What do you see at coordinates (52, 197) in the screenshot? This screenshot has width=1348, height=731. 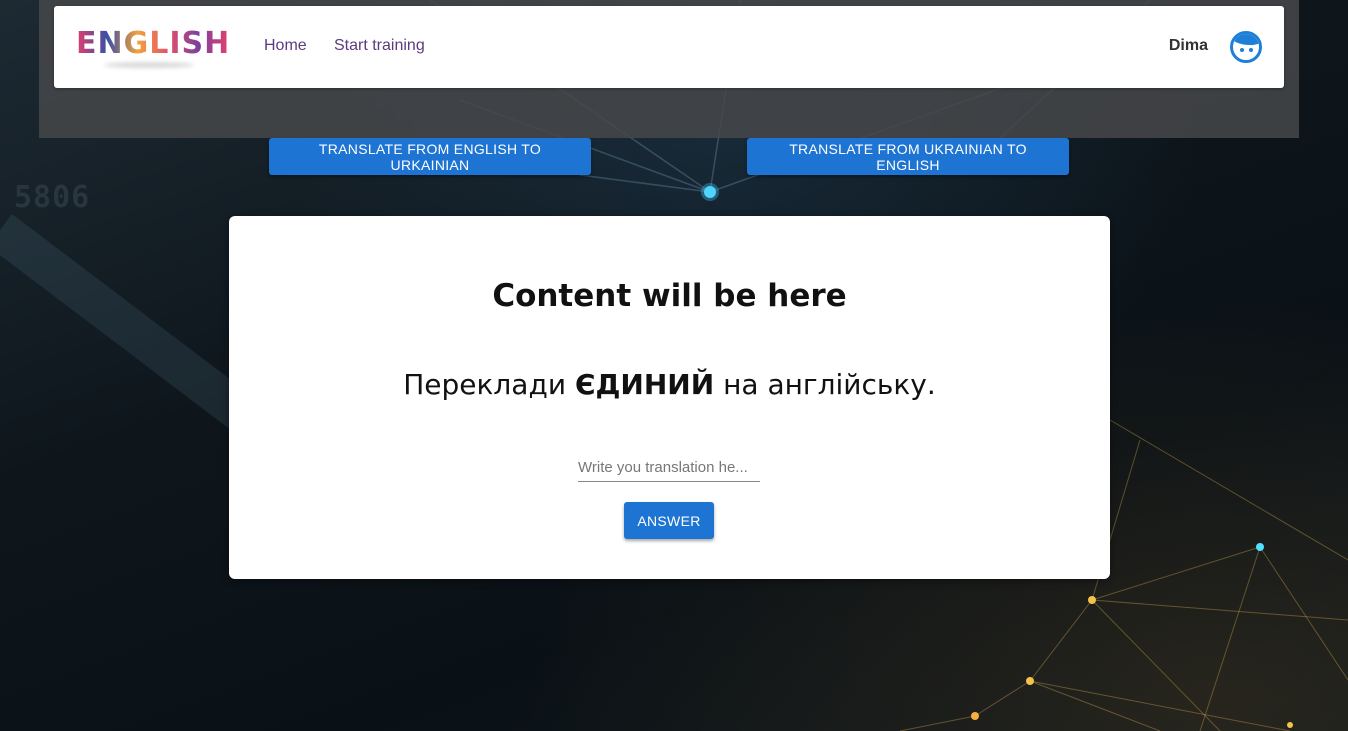 I see `background-number: 5806` at bounding box center [52, 197].